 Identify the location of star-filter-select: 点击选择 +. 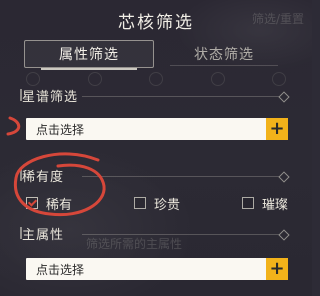
(157, 129).